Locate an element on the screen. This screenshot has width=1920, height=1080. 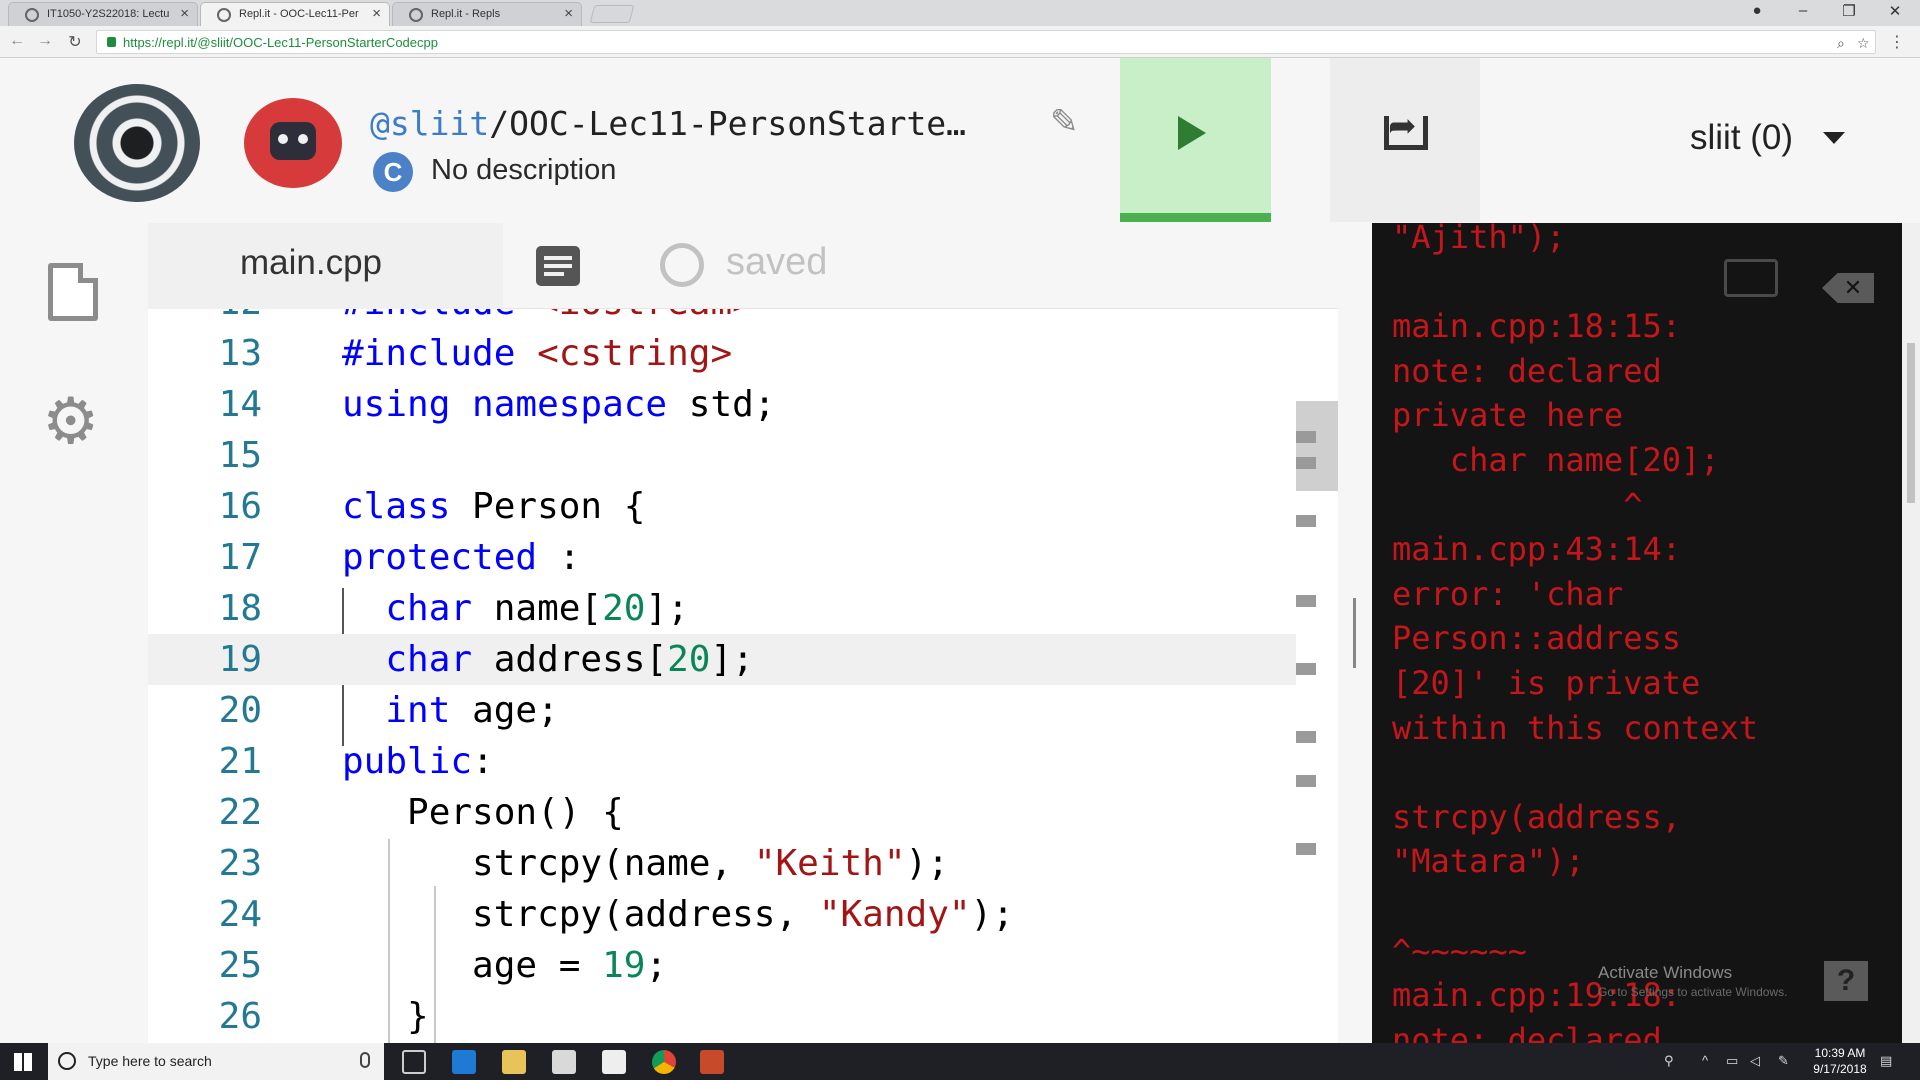
run-button is located at coordinates (1195, 140).